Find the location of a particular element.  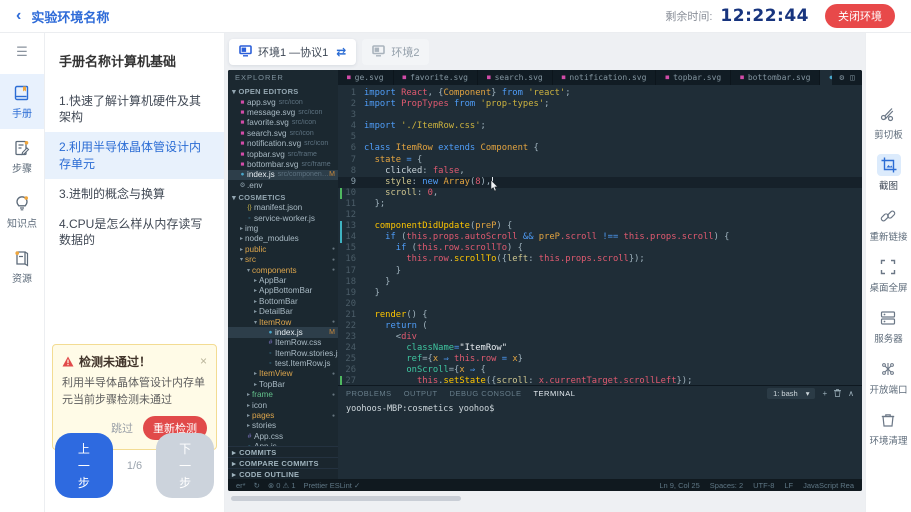

tool-clipboard: 剪切板 is located at coordinates (888, 122).